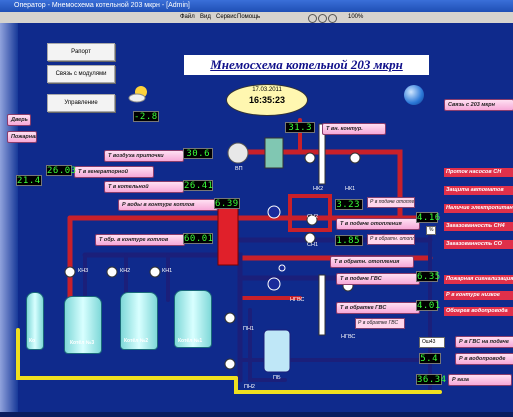  What do you see at coordinates (378, 224) in the screenshot?
I see `heat-supply-temp-label: Т в подаче отопления` at bounding box center [378, 224].